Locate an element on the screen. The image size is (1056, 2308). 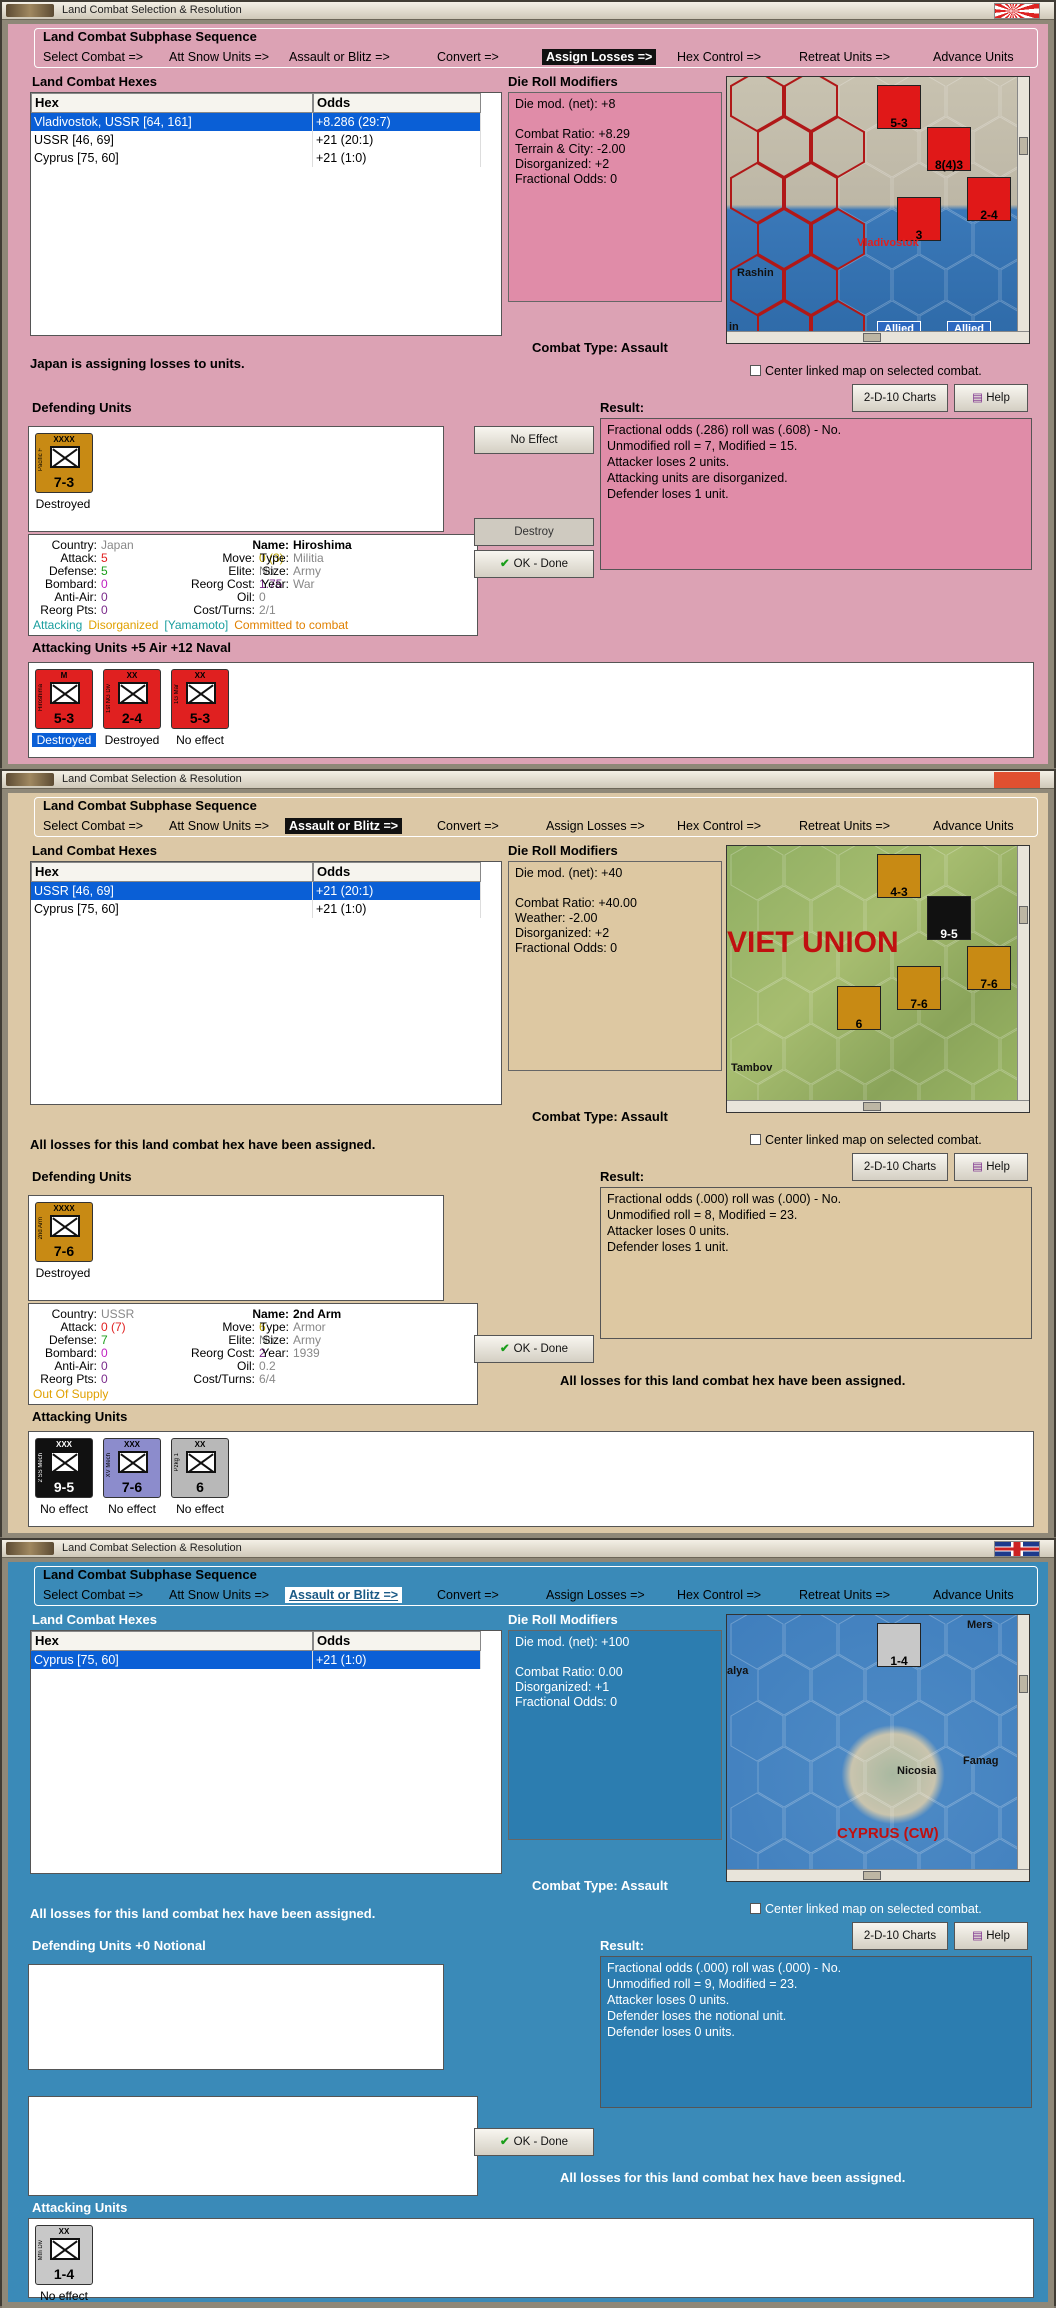
no-effect-button: No Effect is located at coordinates (534, 440).